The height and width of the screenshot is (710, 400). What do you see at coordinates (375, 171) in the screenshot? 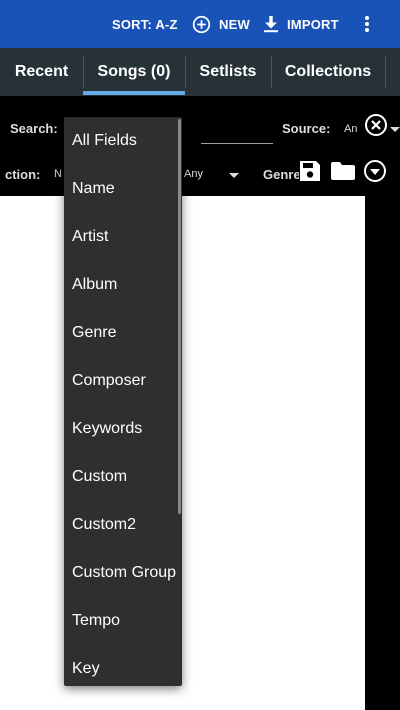
I see `filter-options-icon` at bounding box center [375, 171].